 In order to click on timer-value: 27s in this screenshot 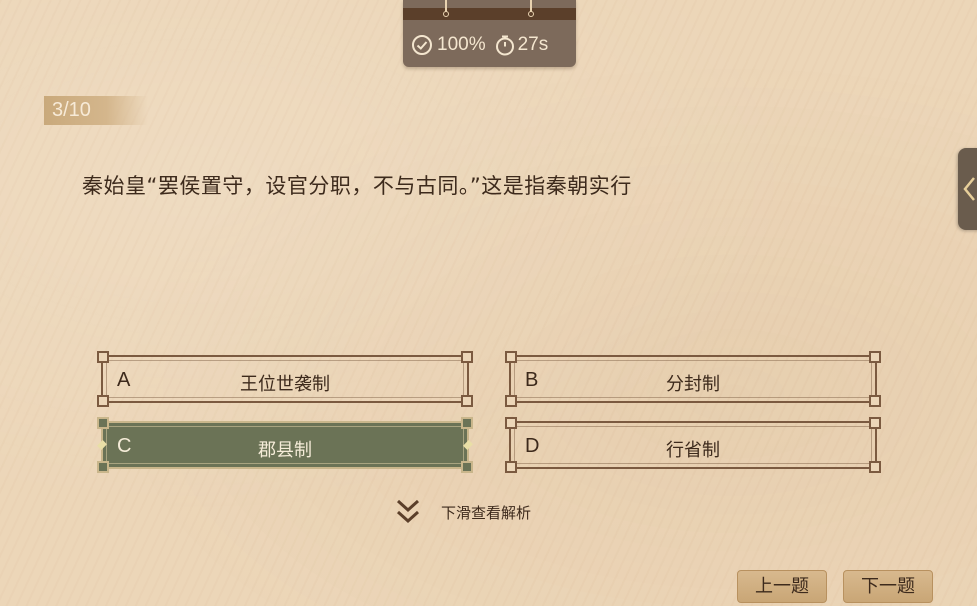, I will do `click(533, 44)`.